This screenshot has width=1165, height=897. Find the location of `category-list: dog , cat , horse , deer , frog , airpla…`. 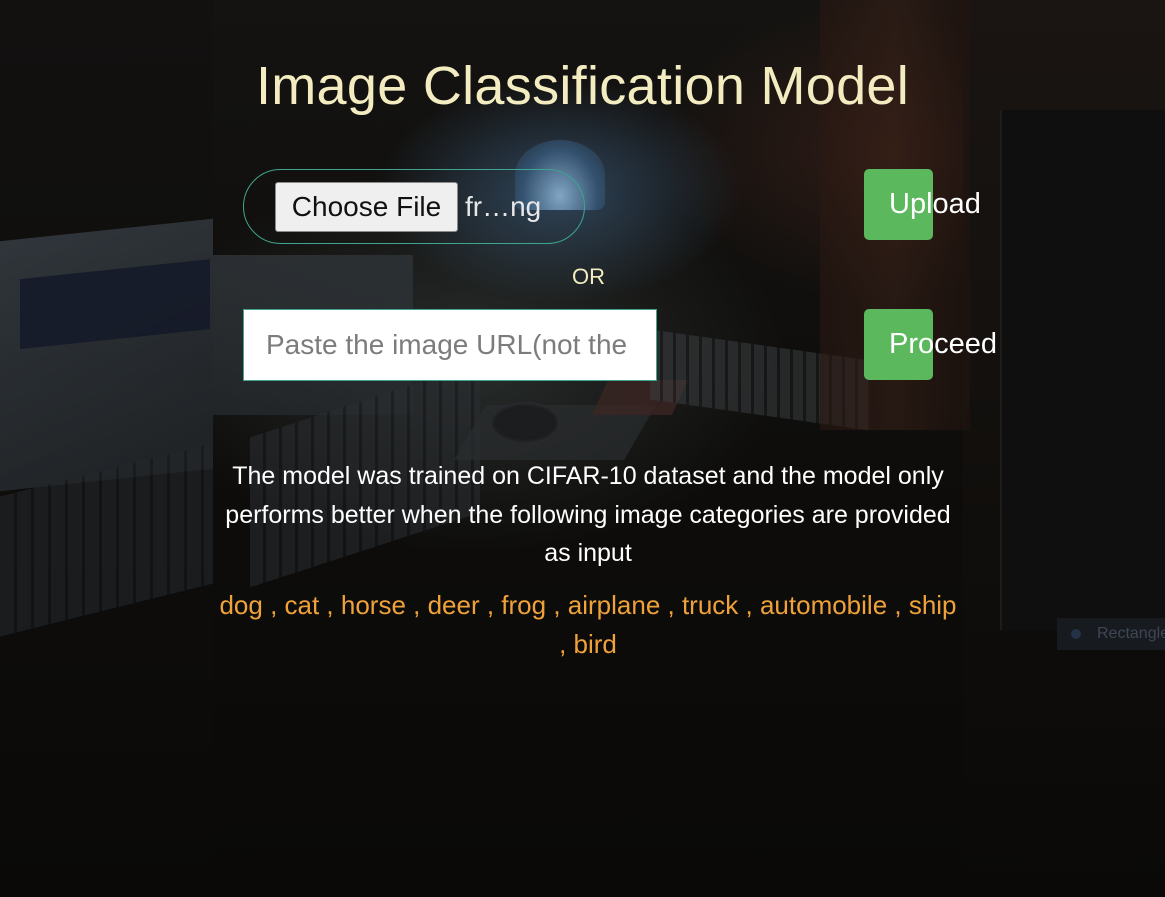

category-list: dog , cat , horse , deer , frog , airpla… is located at coordinates (588, 624).